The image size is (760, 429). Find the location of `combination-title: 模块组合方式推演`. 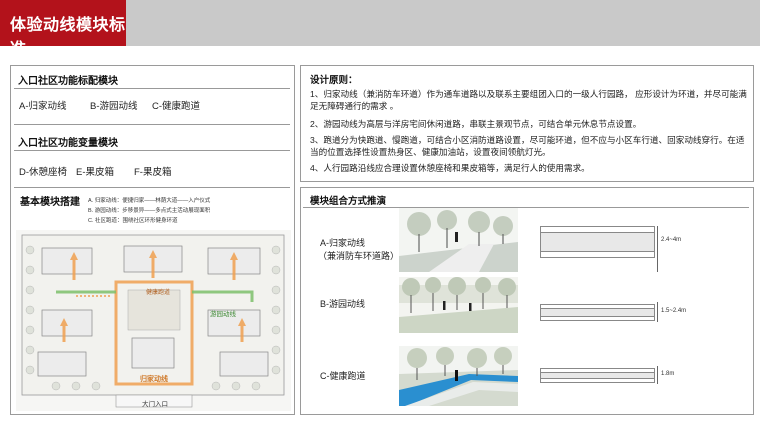

combination-title: 模块组合方式推演 is located at coordinates (348, 201).